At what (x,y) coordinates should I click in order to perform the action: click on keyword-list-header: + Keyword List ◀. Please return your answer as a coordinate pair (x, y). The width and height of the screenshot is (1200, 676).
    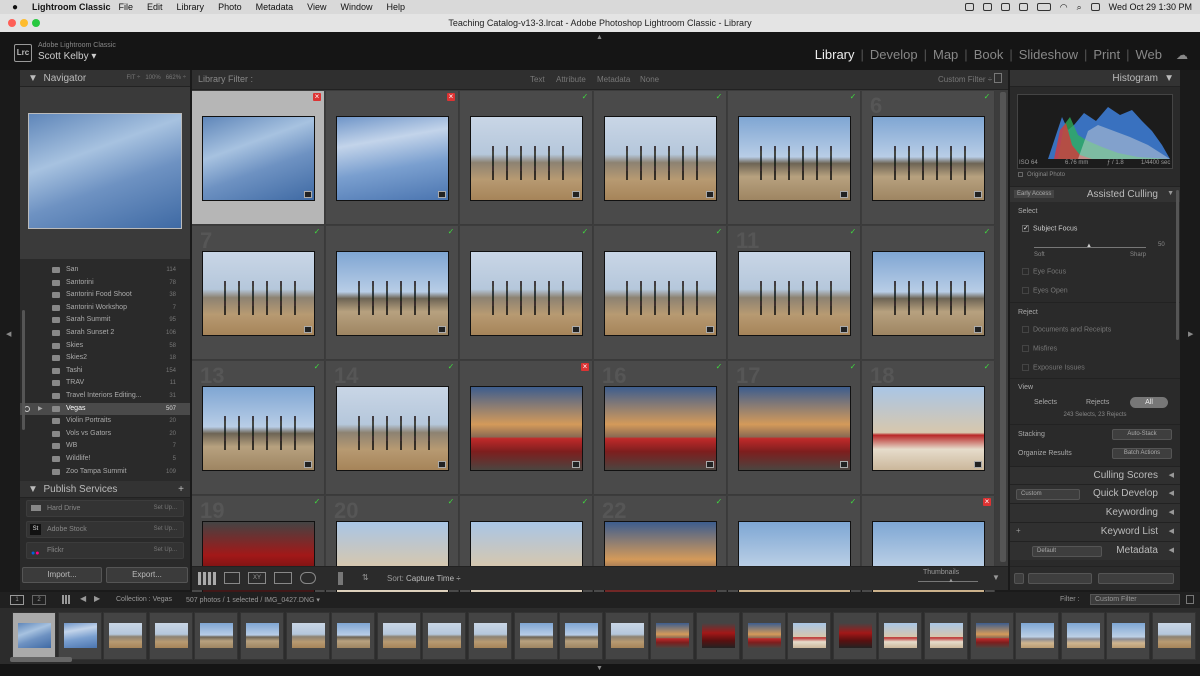
    Looking at the image, I should click on (1095, 531).